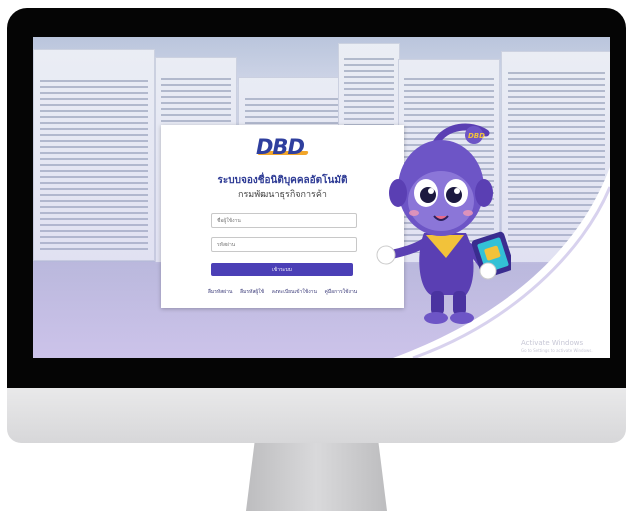 The width and height of the screenshot is (633, 511). I want to click on user-manual-link: คู่มือการใช้งาน, so click(341, 292).